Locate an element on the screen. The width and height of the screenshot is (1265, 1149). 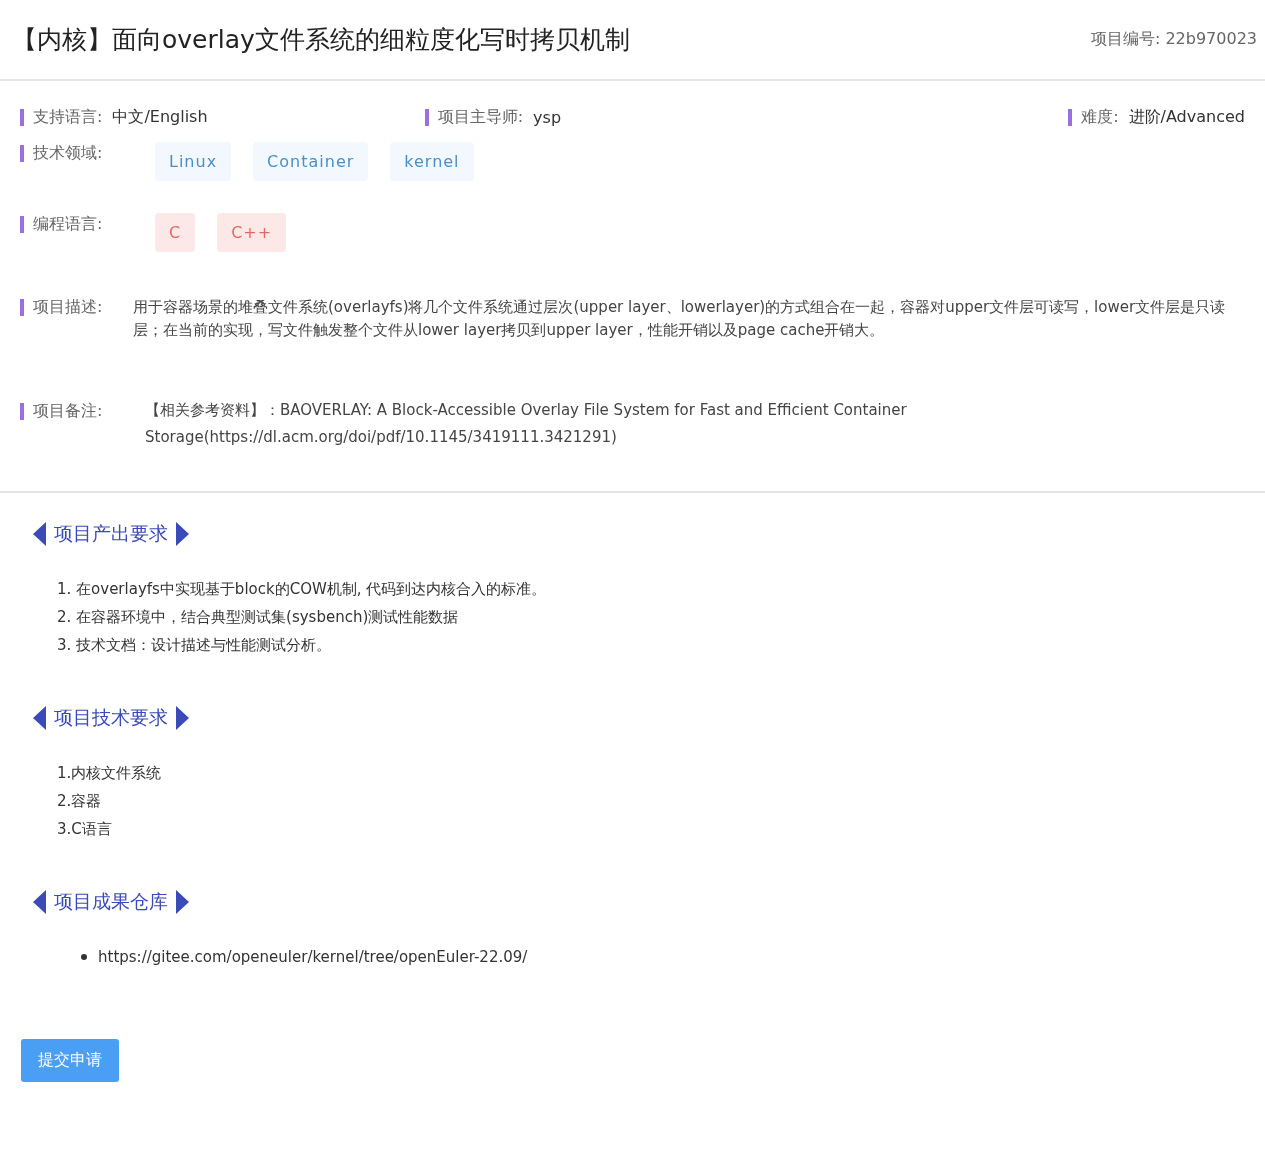
field-label: 项目描述: is located at coordinates (68, 307).